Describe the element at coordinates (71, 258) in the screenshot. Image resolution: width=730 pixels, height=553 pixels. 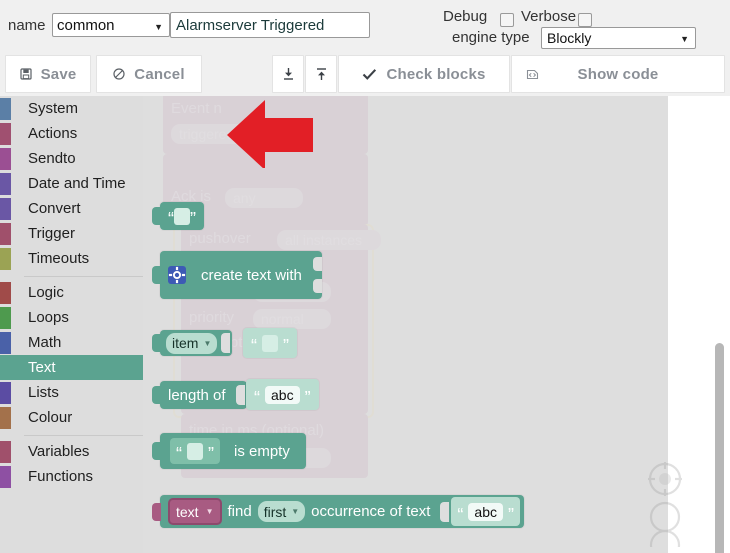
I see `sidebar-item-timeouts: Timeouts` at that location.